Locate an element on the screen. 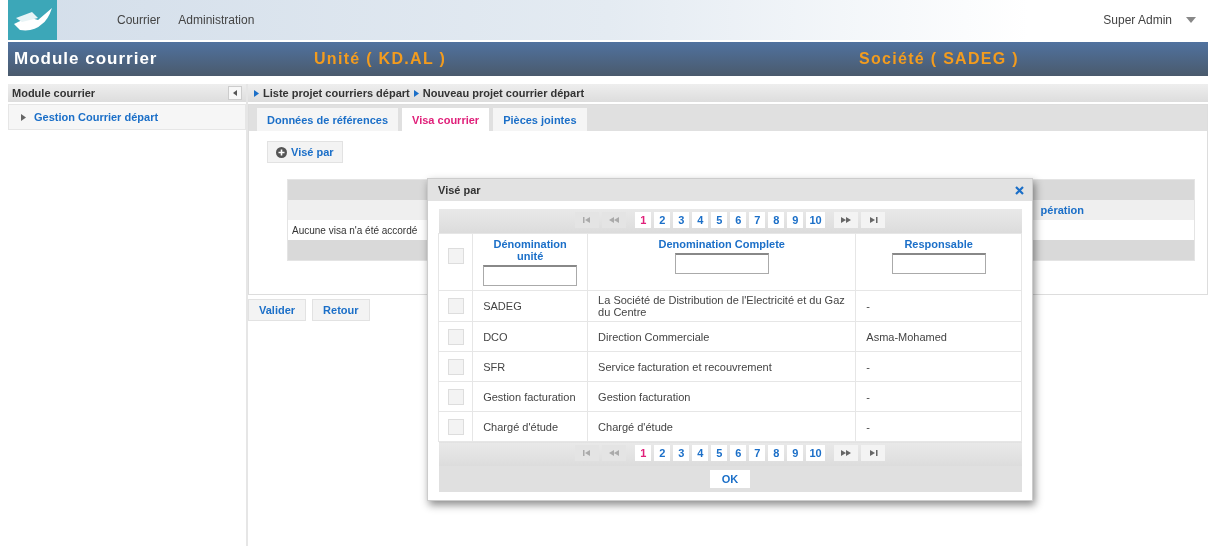  nav-link: Courrier is located at coordinates (139, 20).